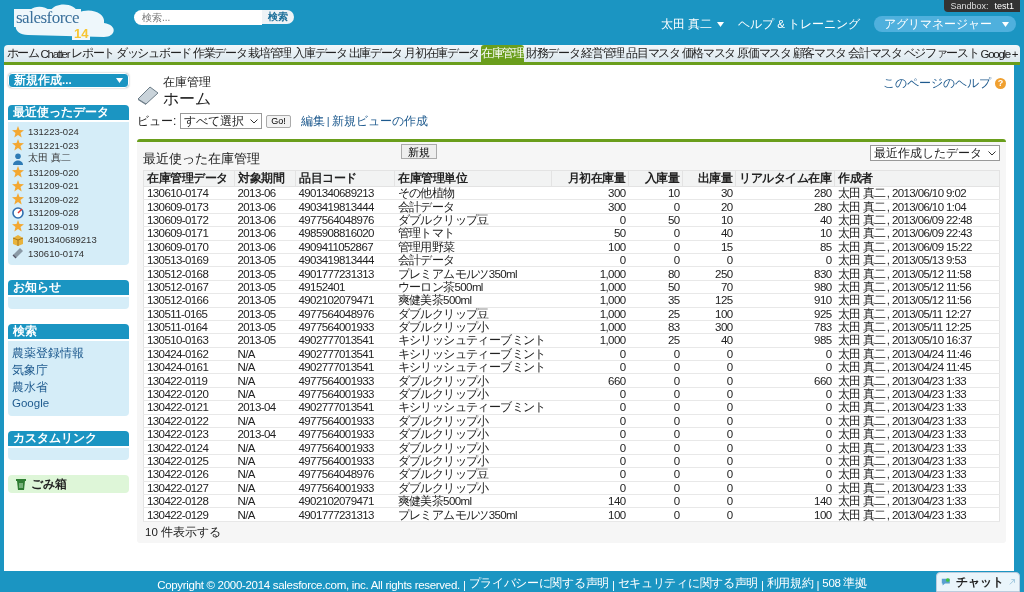  What do you see at coordinates (1014, 53) in the screenshot?
I see `tab: +` at bounding box center [1014, 53].